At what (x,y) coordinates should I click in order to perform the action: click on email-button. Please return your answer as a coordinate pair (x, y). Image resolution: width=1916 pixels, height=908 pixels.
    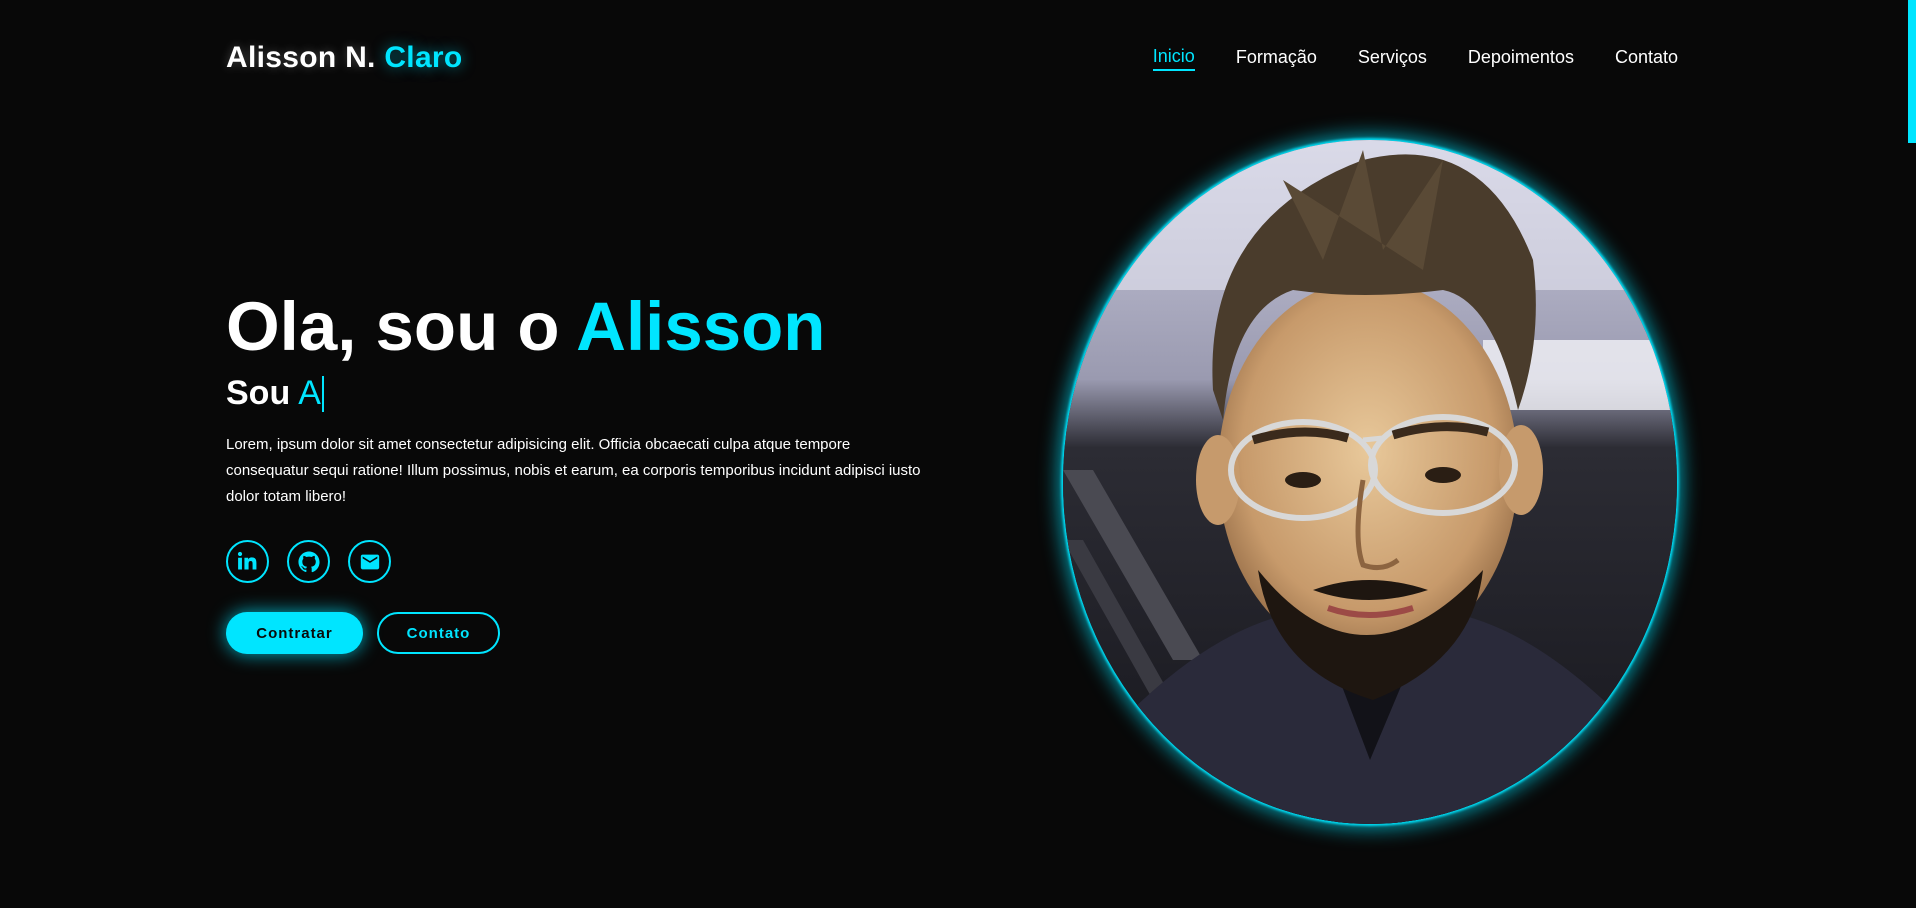
    Looking at the image, I should click on (369, 561).